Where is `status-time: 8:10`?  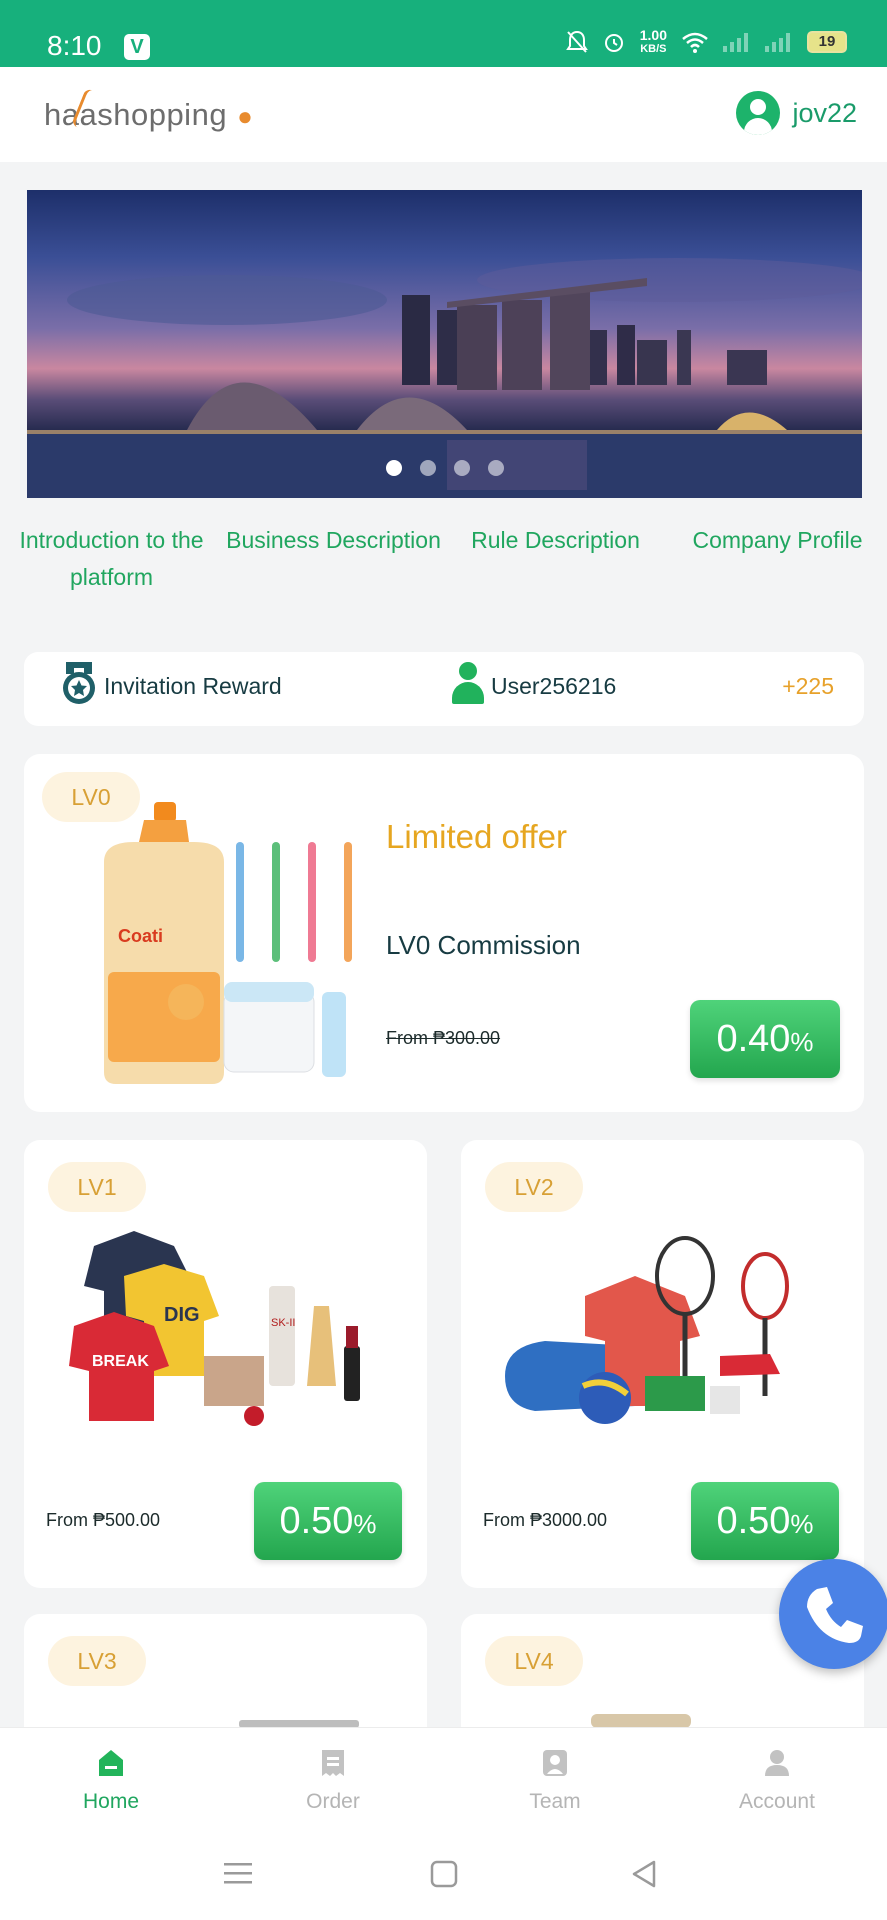
status-time: 8:10 is located at coordinates (74, 45).